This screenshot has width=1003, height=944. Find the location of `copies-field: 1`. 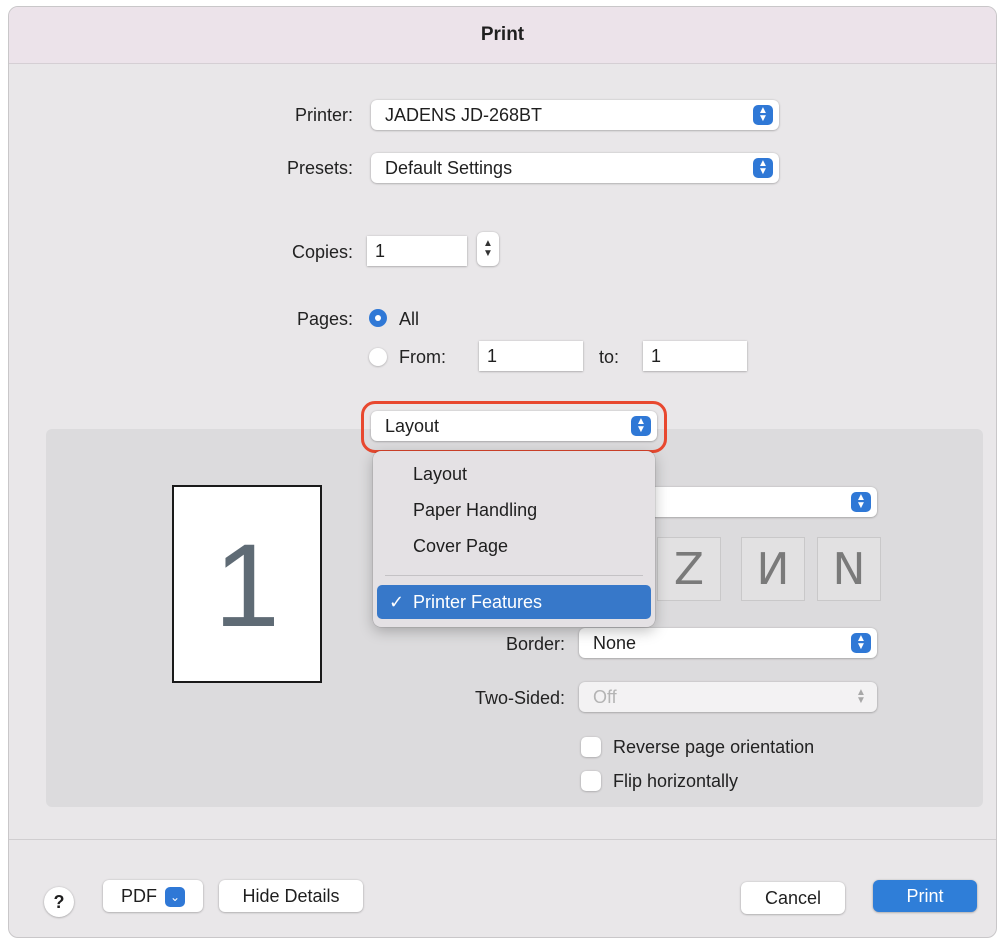

copies-field: 1 is located at coordinates (417, 251).